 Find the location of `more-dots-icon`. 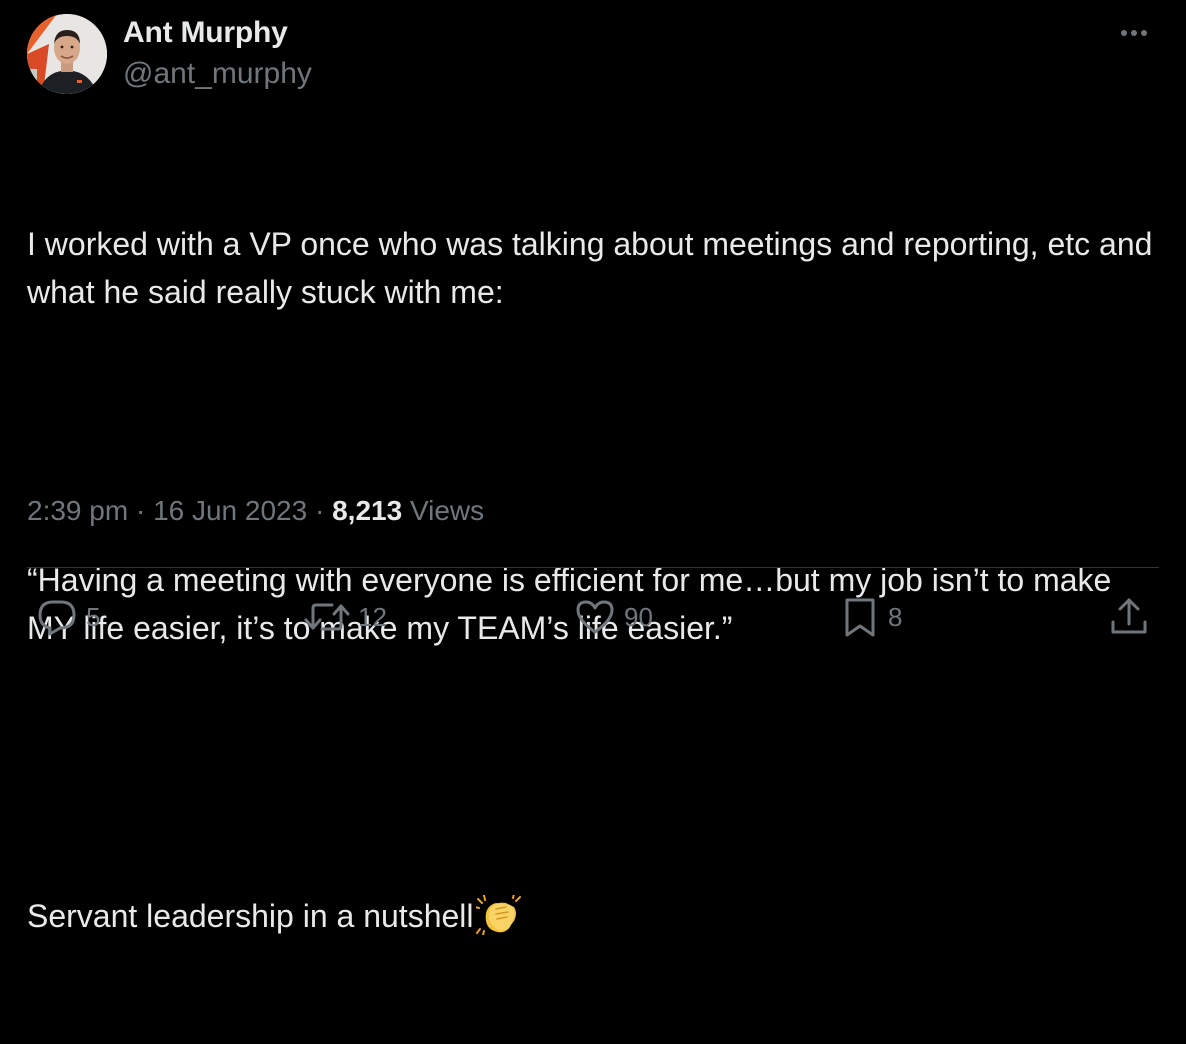

more-dots-icon is located at coordinates (1134, 33).